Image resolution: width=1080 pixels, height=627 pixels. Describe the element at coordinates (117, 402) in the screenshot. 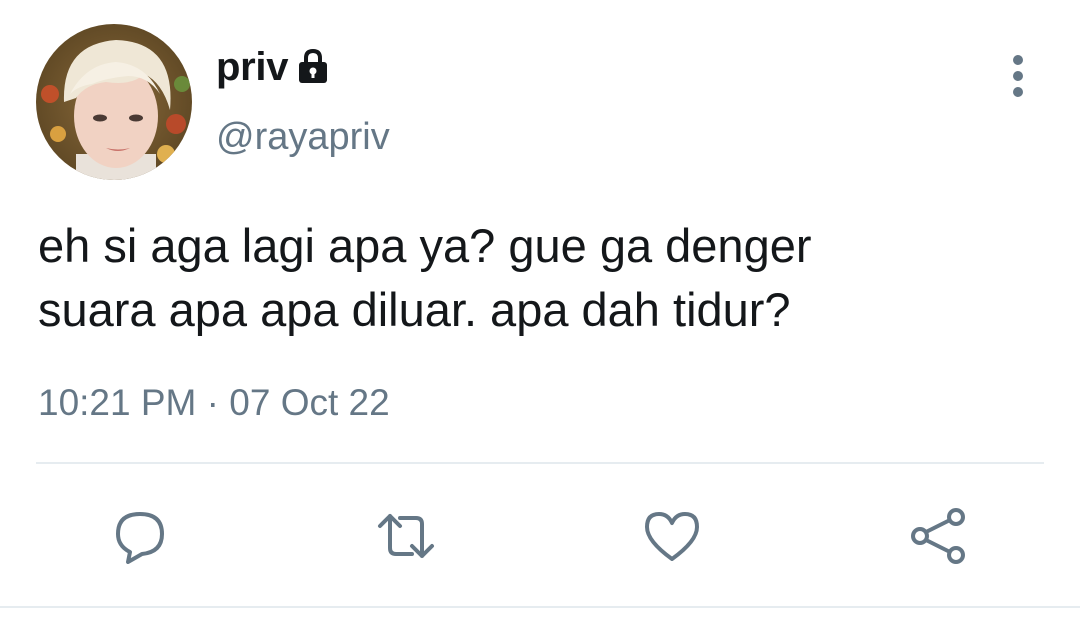

I see `tweet-time: 10:21 PM` at that location.